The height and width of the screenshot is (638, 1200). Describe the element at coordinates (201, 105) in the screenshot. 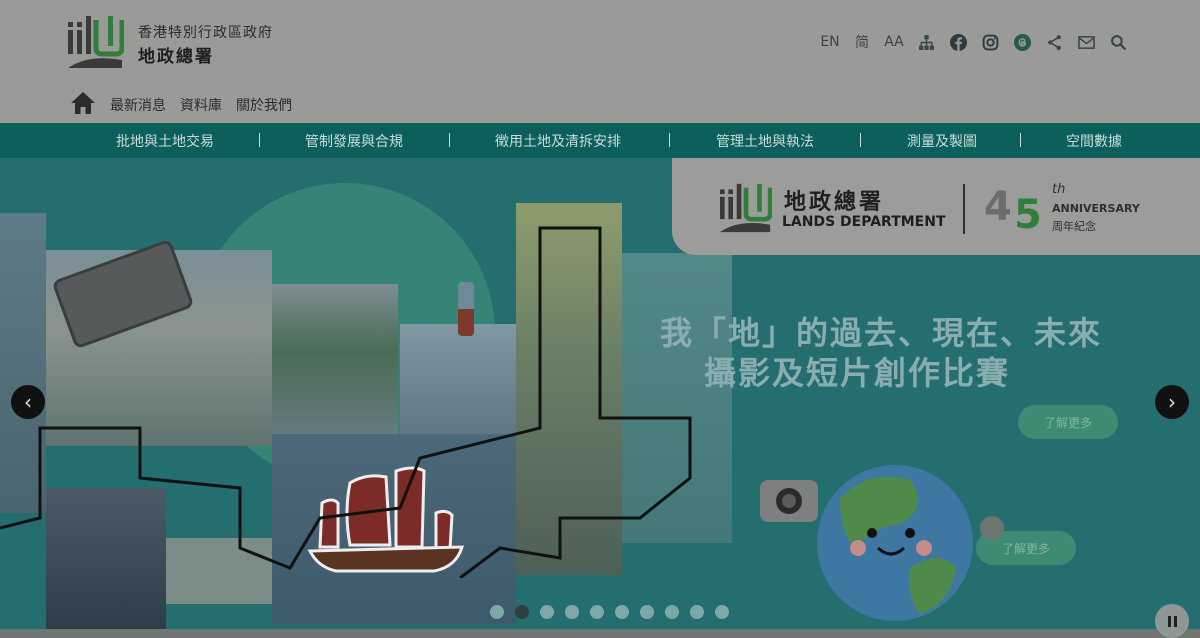

I see `subnav-database: 資料庫` at that location.